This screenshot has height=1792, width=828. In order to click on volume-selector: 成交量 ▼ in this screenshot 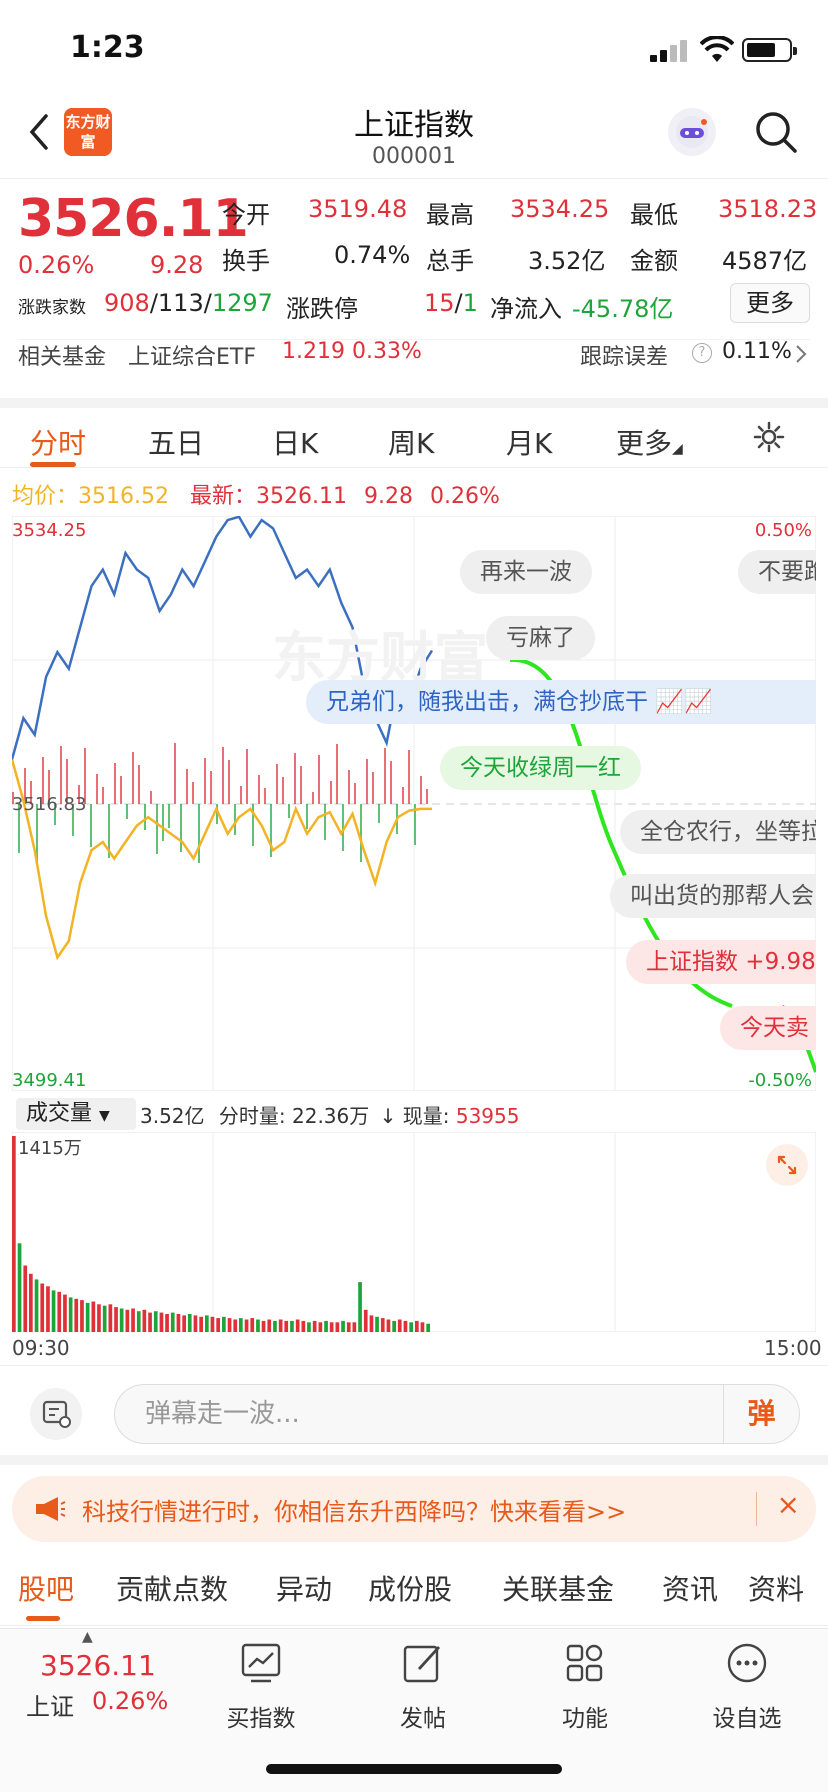, I will do `click(76, 1114)`.